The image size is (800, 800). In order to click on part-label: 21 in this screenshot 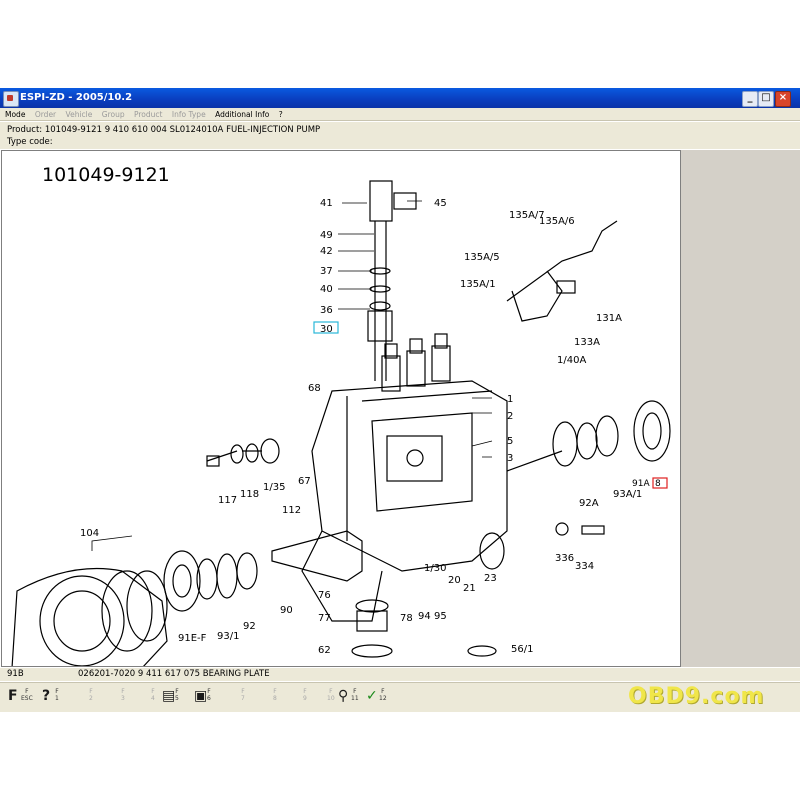, I will do `click(469, 588)`.